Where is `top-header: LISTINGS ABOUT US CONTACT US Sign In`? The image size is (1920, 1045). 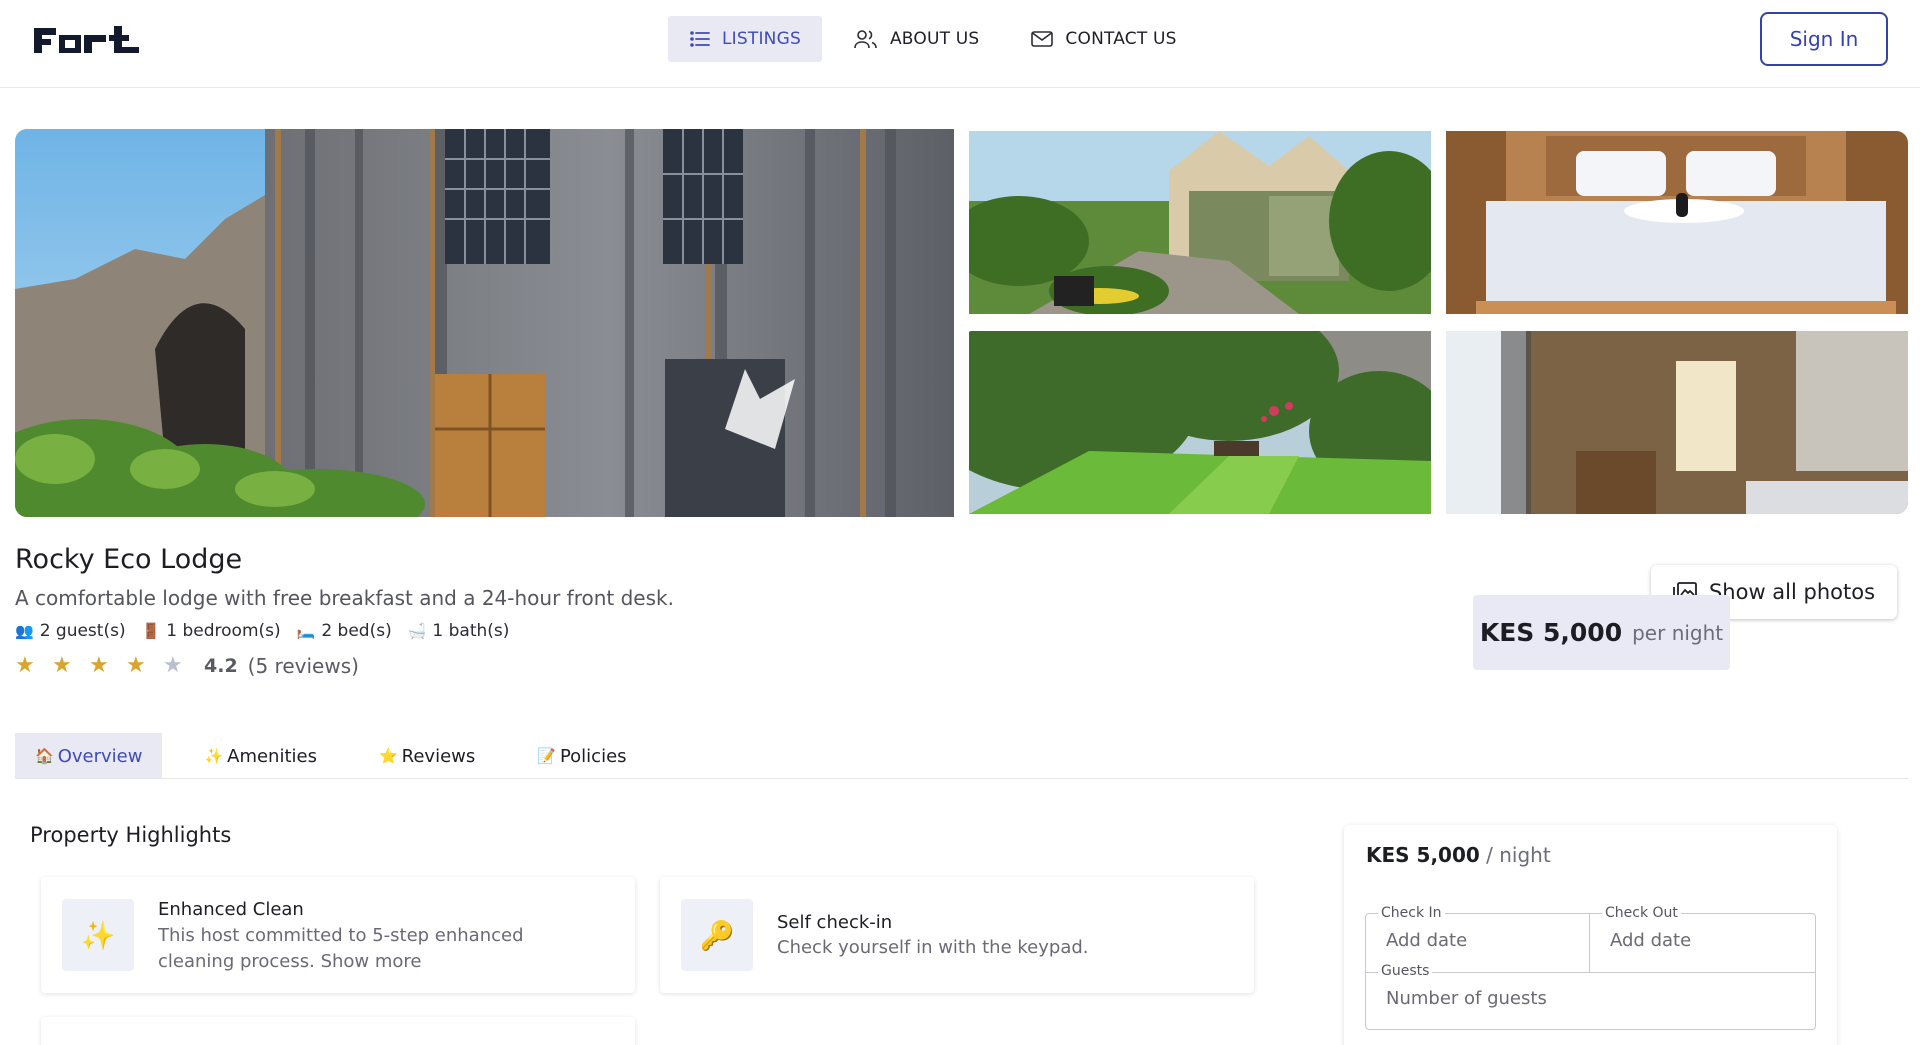 top-header: LISTINGS ABOUT US CONTACT US Sign In is located at coordinates (960, 44).